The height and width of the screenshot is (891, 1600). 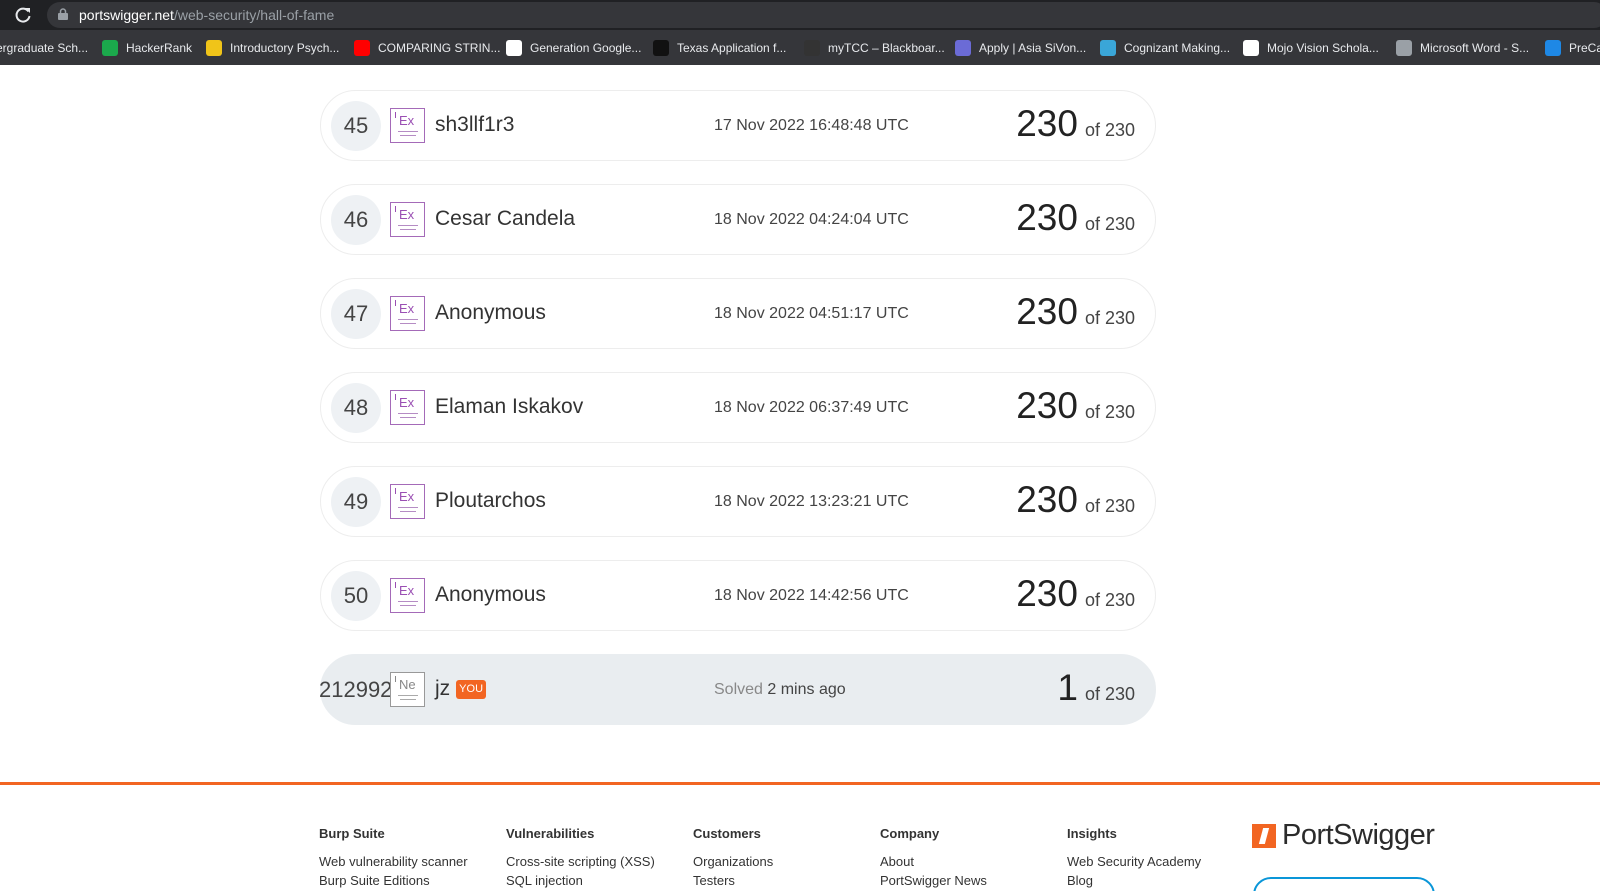 I want to click on reload-icon, so click(x=23, y=15).